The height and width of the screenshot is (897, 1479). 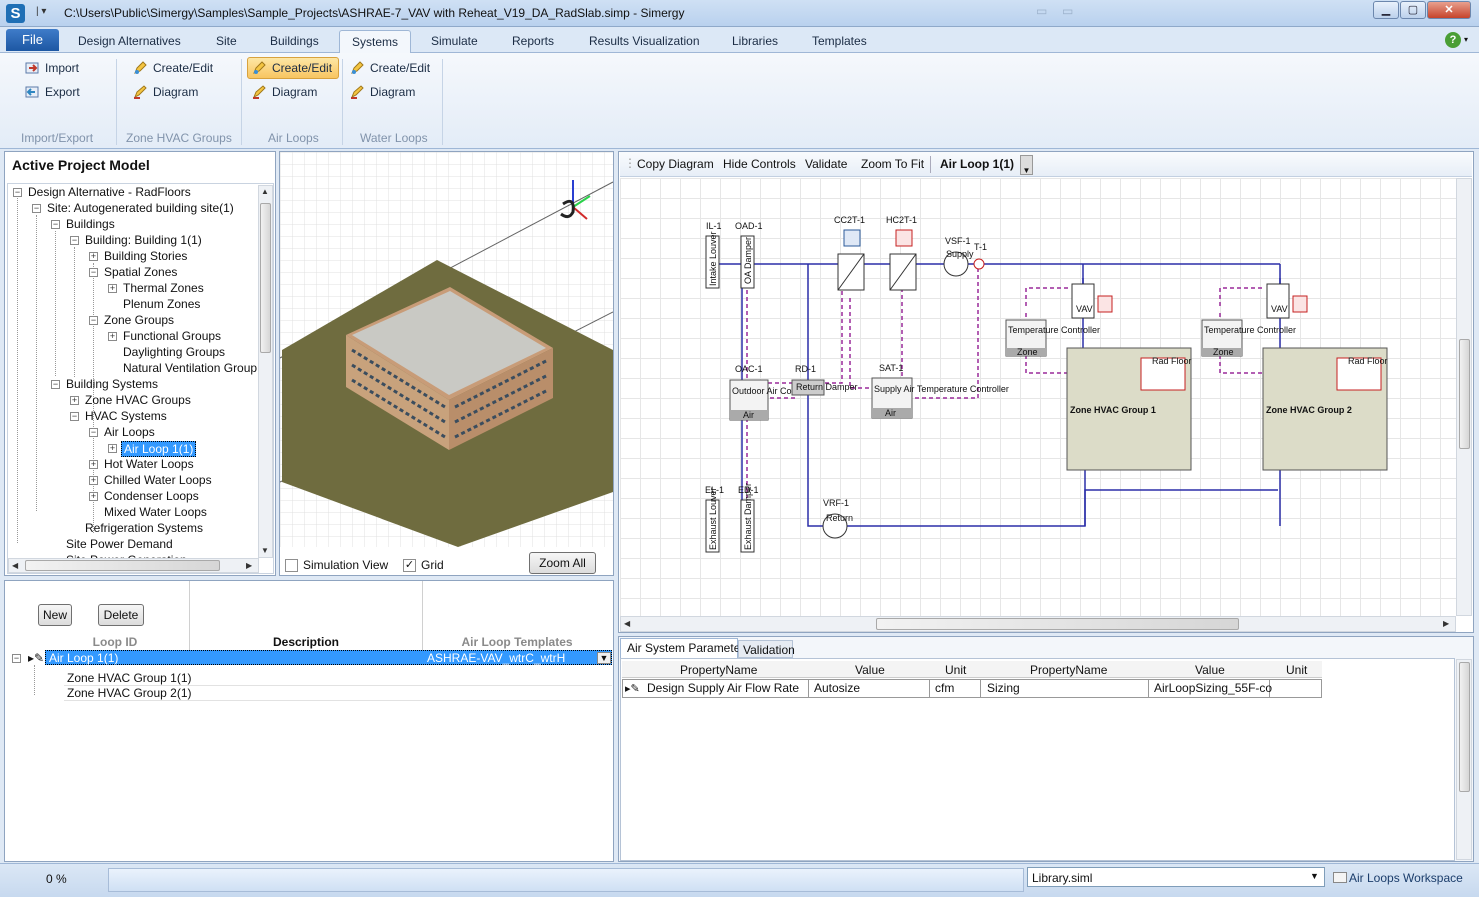 I want to click on tree-node: Condenser Loops, so click(x=151, y=496).